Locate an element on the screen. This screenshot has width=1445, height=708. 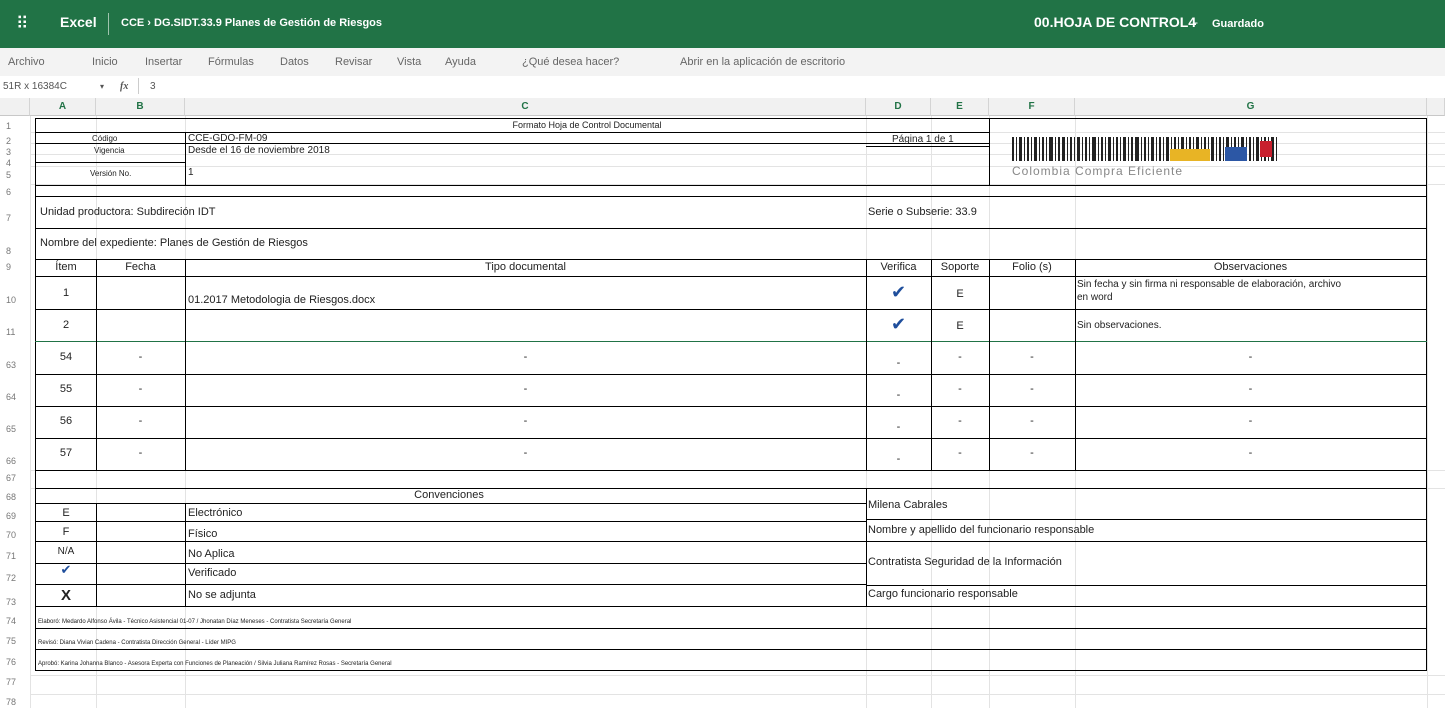
row57-obs: - is located at coordinates (1250, 453).